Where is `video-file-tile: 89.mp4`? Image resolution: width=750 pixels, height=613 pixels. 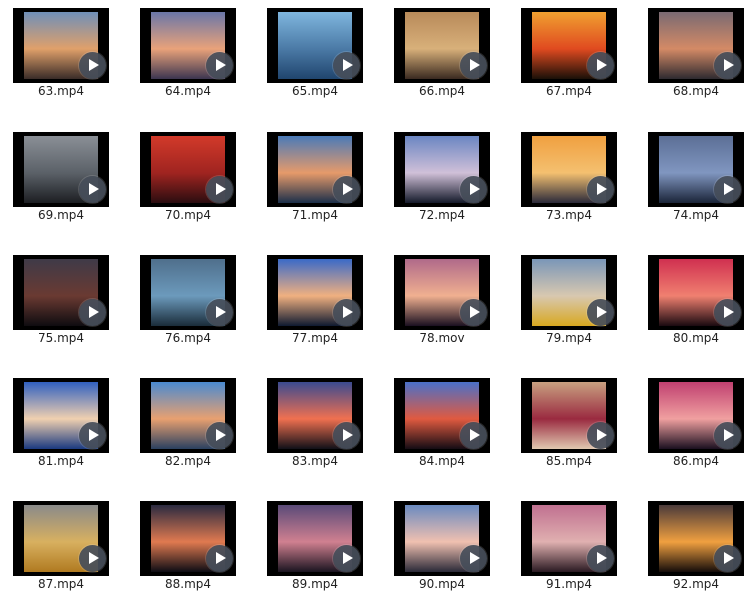
video-file-tile: 89.mp4 is located at coordinates (314, 553).